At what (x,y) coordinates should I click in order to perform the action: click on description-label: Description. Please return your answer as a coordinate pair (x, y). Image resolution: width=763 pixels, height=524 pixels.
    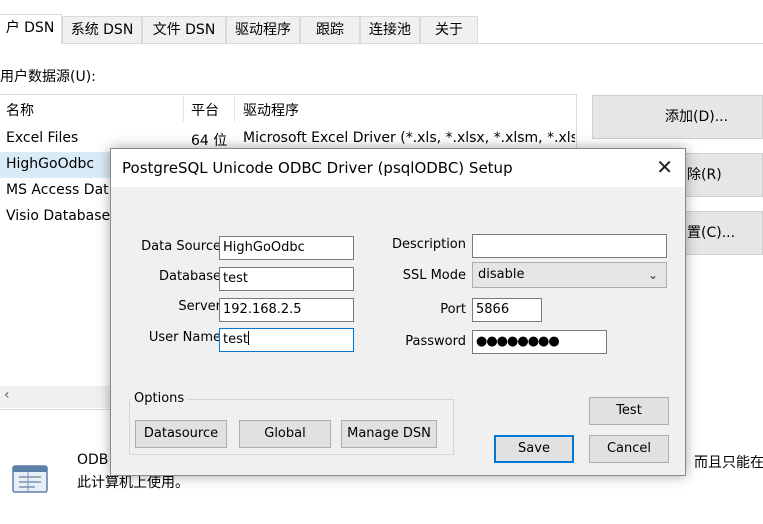
    Looking at the image, I should click on (428, 244).